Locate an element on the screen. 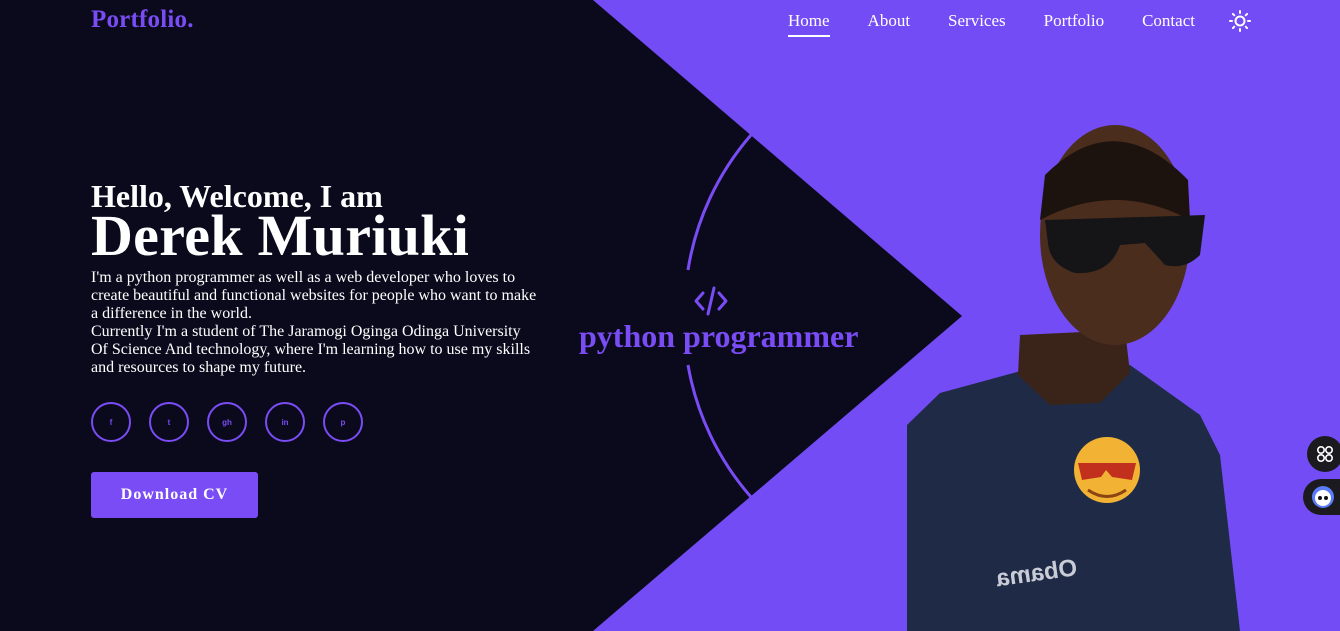 This screenshot has height=631, width=1340. nav-about: About is located at coordinates (889, 23).